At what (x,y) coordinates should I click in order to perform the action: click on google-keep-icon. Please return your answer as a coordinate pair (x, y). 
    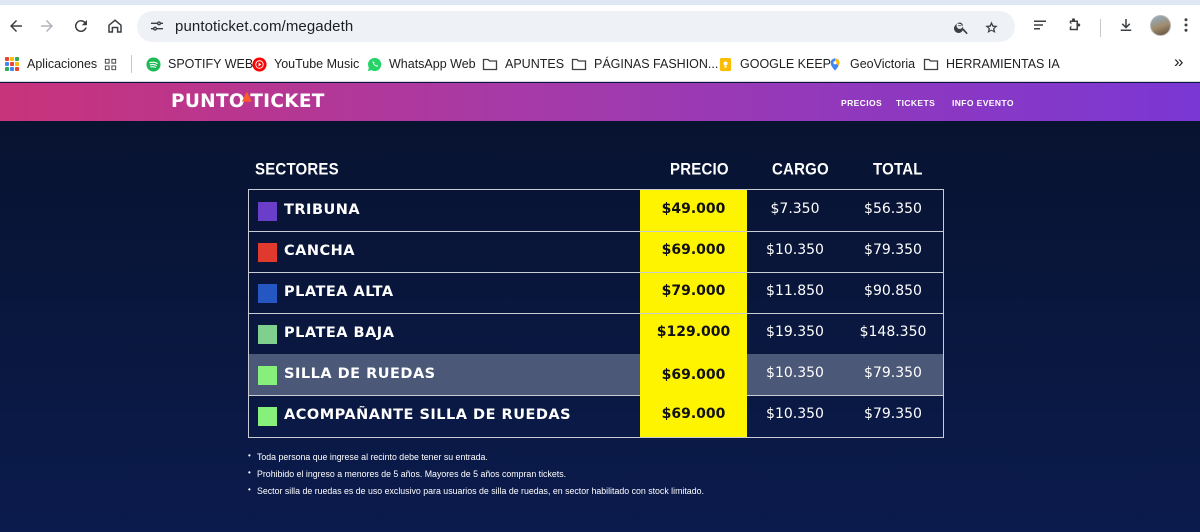
    Looking at the image, I should click on (725, 64).